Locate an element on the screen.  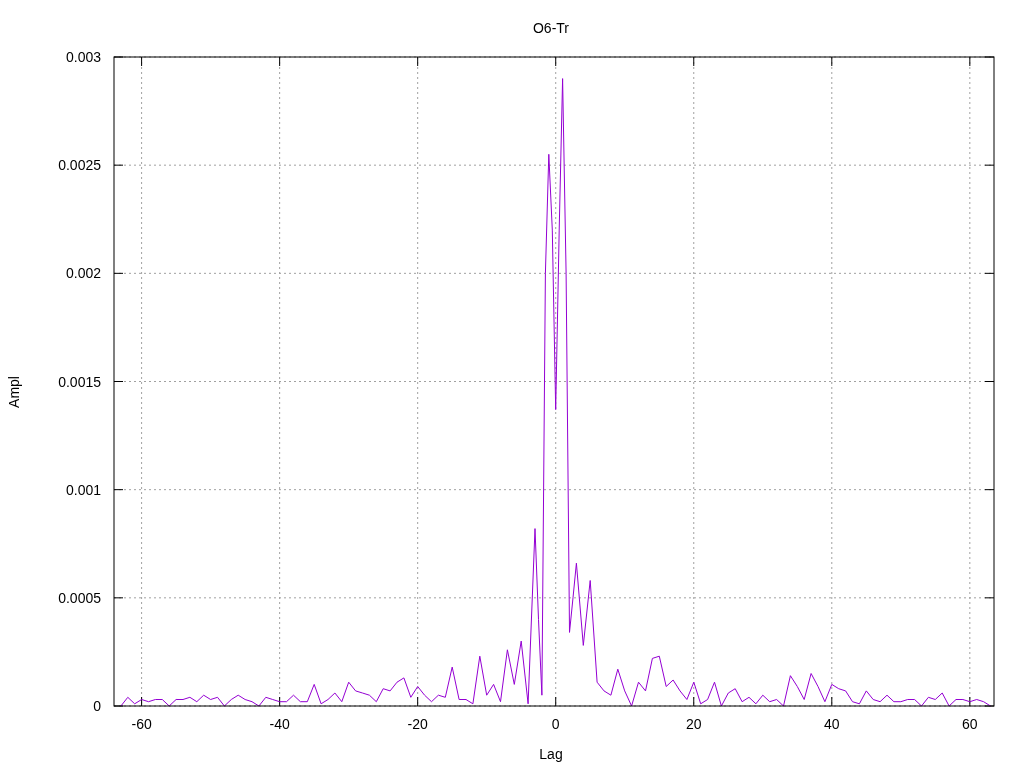
y-tick-label: 0.0005 is located at coordinates (79, 597).